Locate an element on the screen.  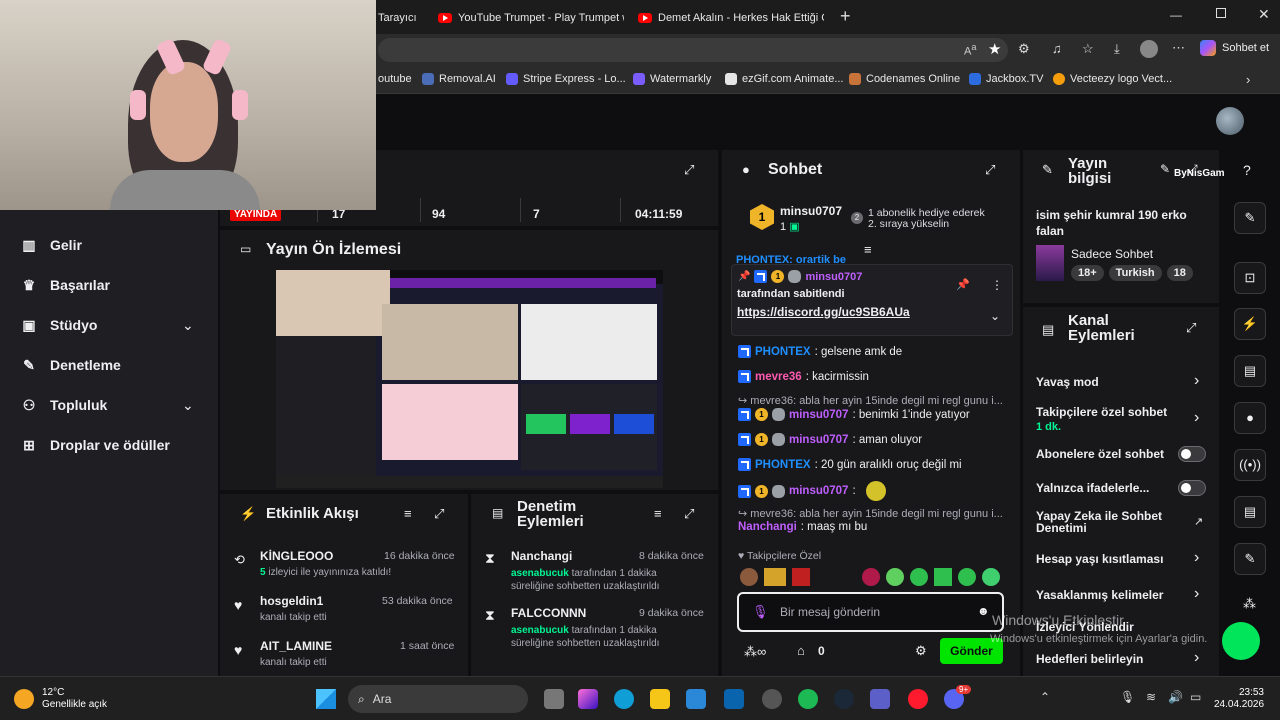
clip-button: ⊡ is located at coordinates (1250, 278).